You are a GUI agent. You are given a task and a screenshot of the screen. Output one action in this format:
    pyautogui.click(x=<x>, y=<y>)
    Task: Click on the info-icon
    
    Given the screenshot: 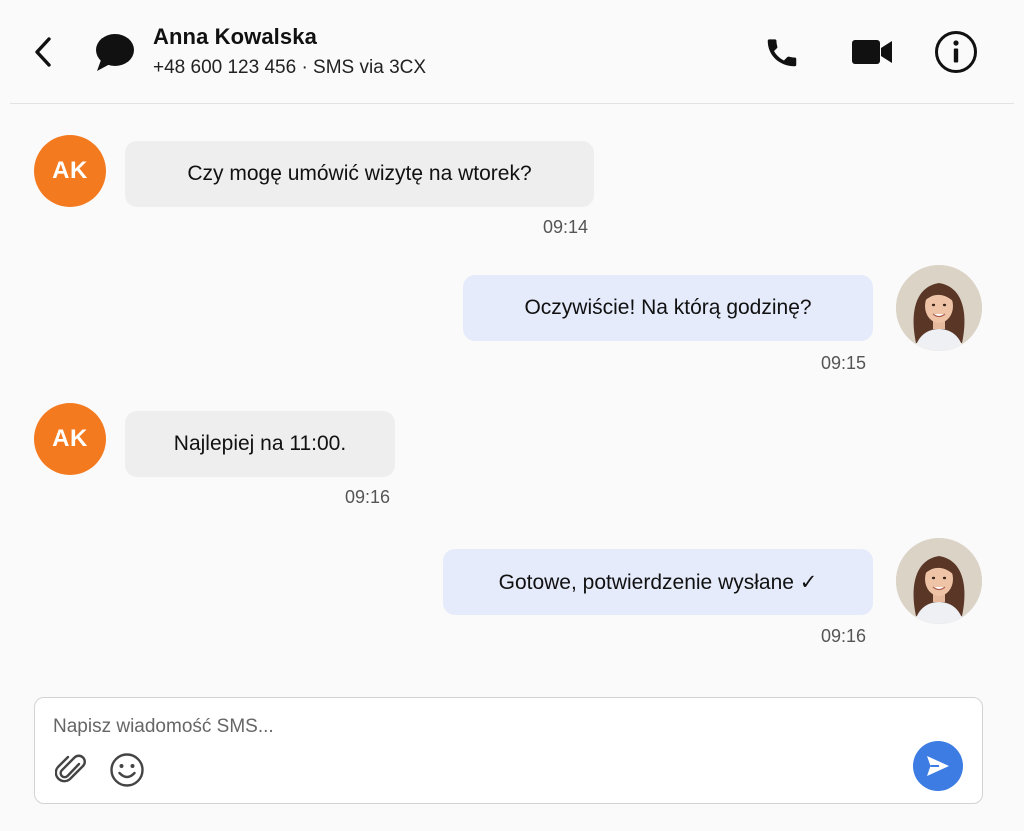 What is the action you would take?
    pyautogui.click(x=956, y=52)
    